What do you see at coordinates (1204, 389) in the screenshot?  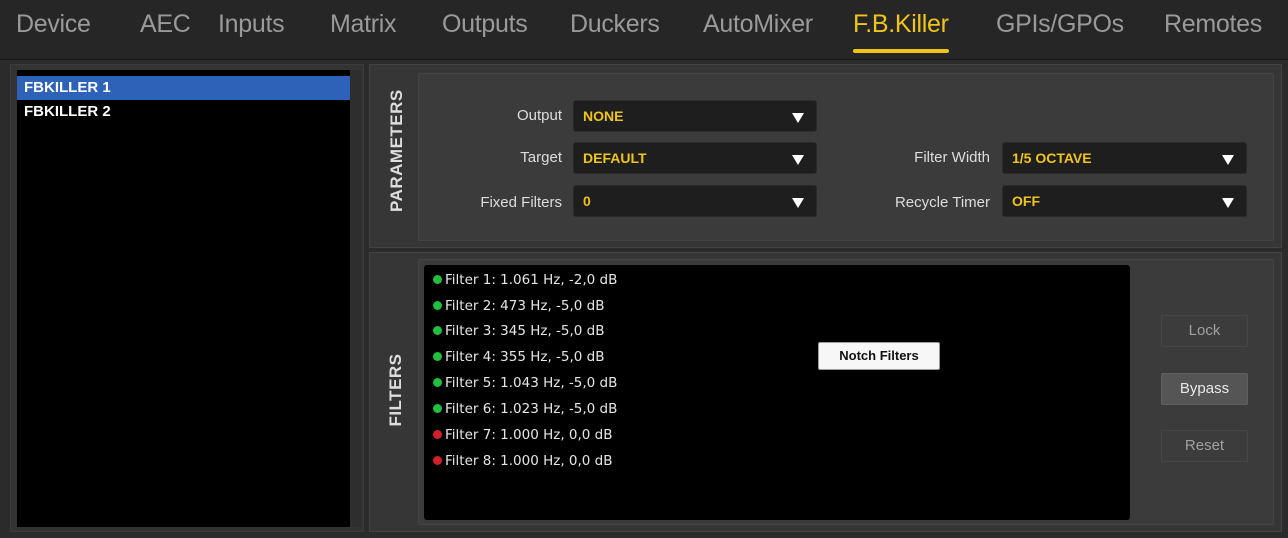 I see `bypass-button: Bypass` at bounding box center [1204, 389].